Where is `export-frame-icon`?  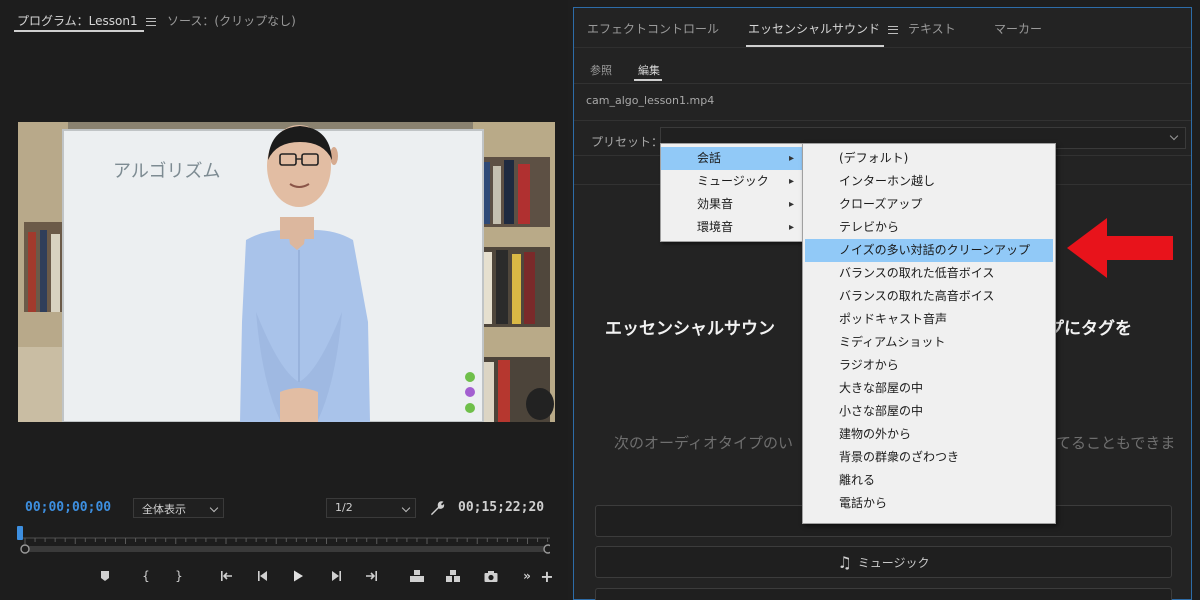
export-frame-icon is located at coordinates (491, 576).